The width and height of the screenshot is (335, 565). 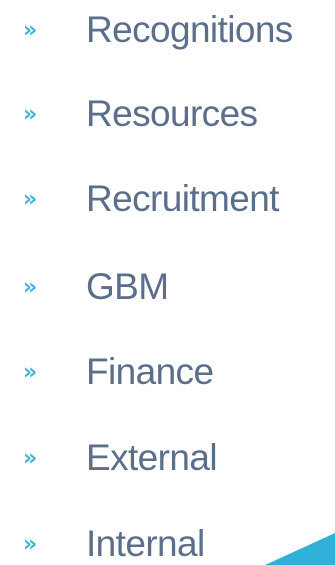 I want to click on nav-item-finance: » Finance, so click(x=167, y=372).